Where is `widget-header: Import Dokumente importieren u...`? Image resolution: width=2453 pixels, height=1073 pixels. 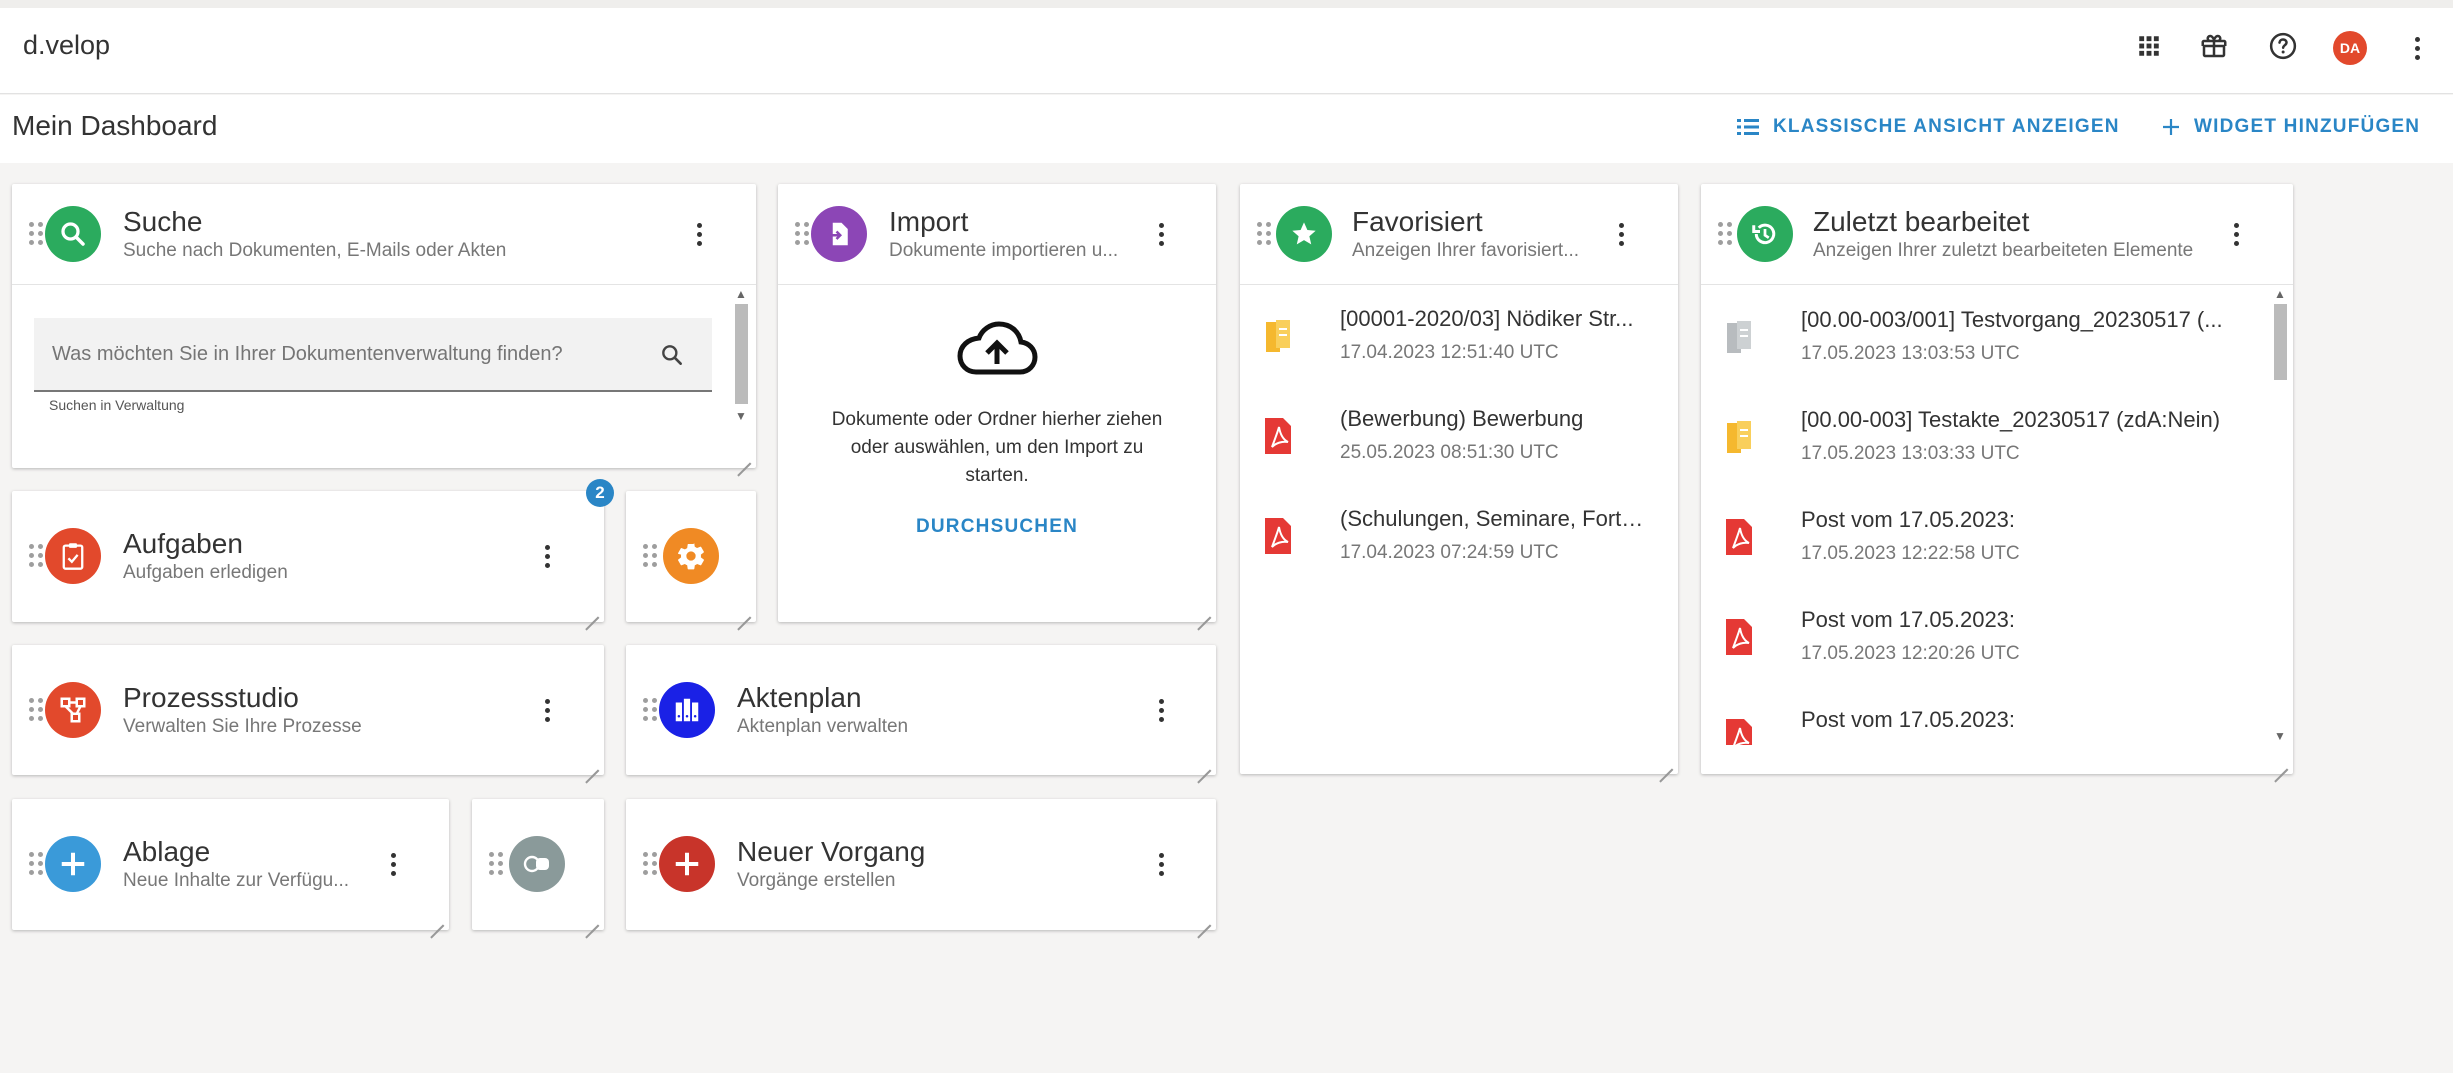
widget-header: Import Dokumente importieren u... is located at coordinates (997, 234).